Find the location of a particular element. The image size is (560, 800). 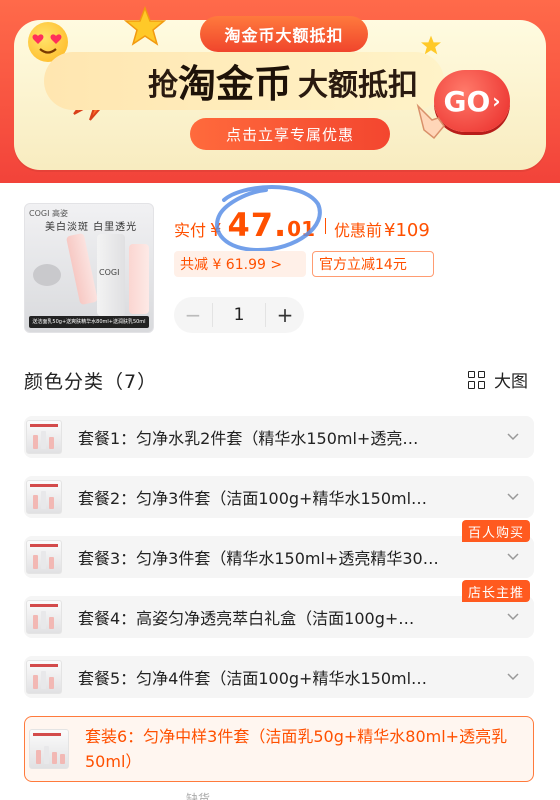

large-view-label: 大图 is located at coordinates (511, 382).